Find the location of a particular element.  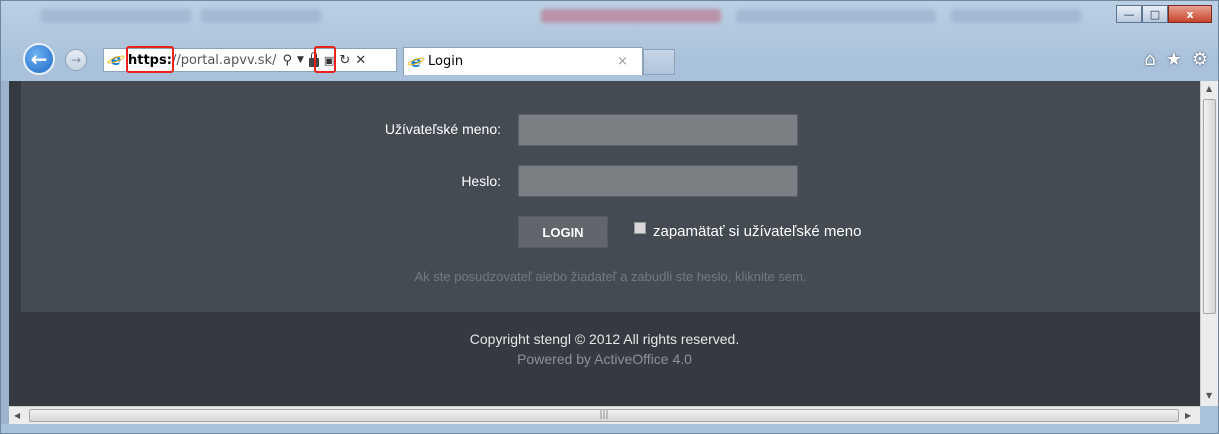

horizontal-scroll-thumb: ||| is located at coordinates (604, 415).